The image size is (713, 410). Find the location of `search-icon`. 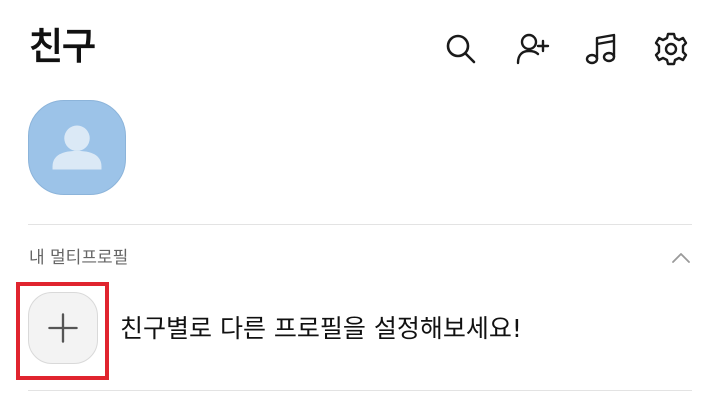

search-icon is located at coordinates (461, 49).